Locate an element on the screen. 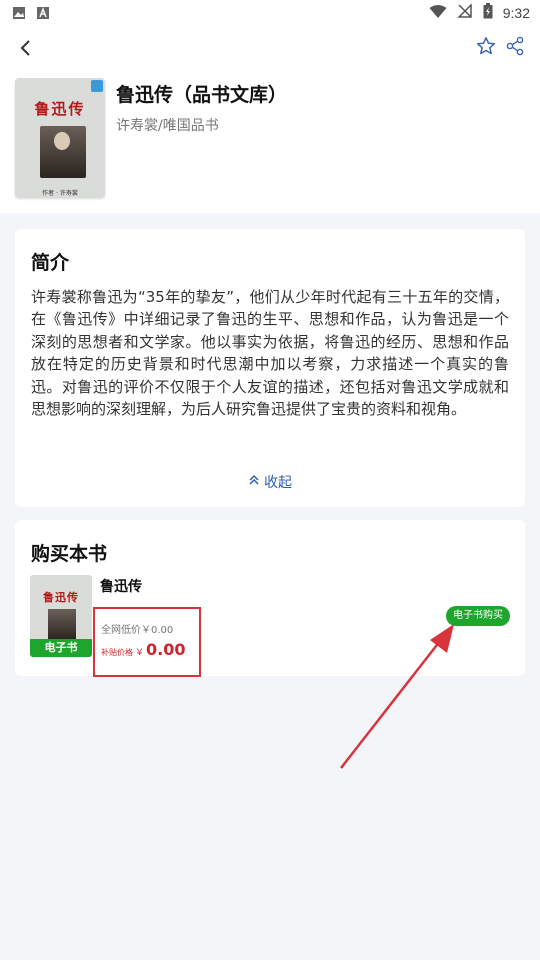 Image resolution: width=540 pixels, height=960 pixels. currency-symbol: ￥ is located at coordinates (140, 653).